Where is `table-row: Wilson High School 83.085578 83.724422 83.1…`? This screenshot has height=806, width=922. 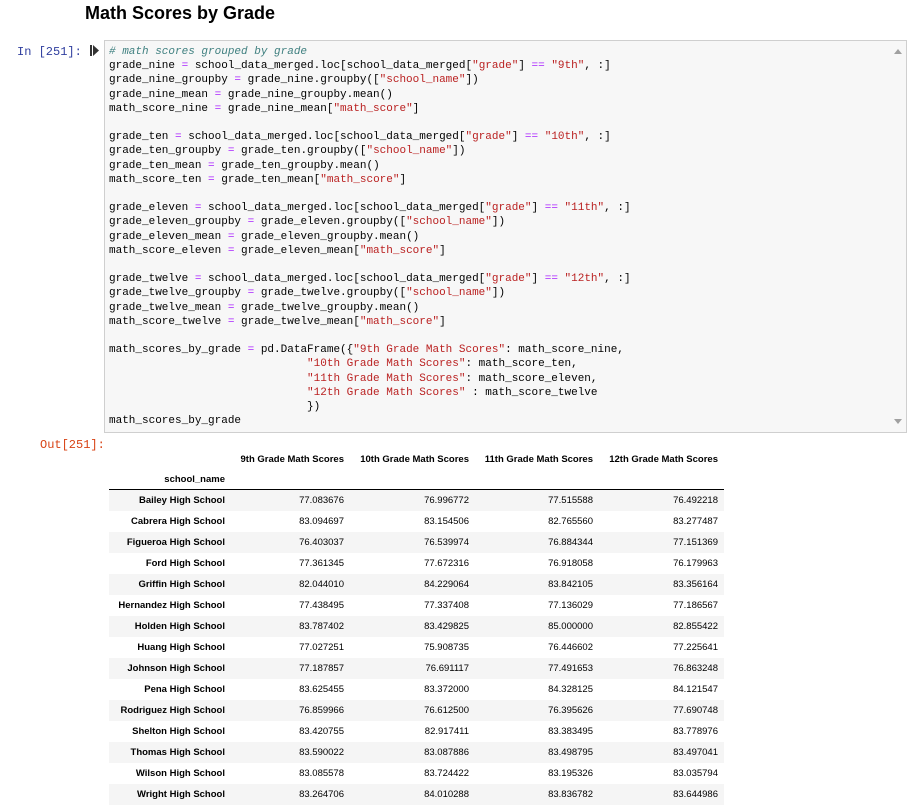
table-row: Wilson High School 83.085578 83.724422 83.1… is located at coordinates (416, 773).